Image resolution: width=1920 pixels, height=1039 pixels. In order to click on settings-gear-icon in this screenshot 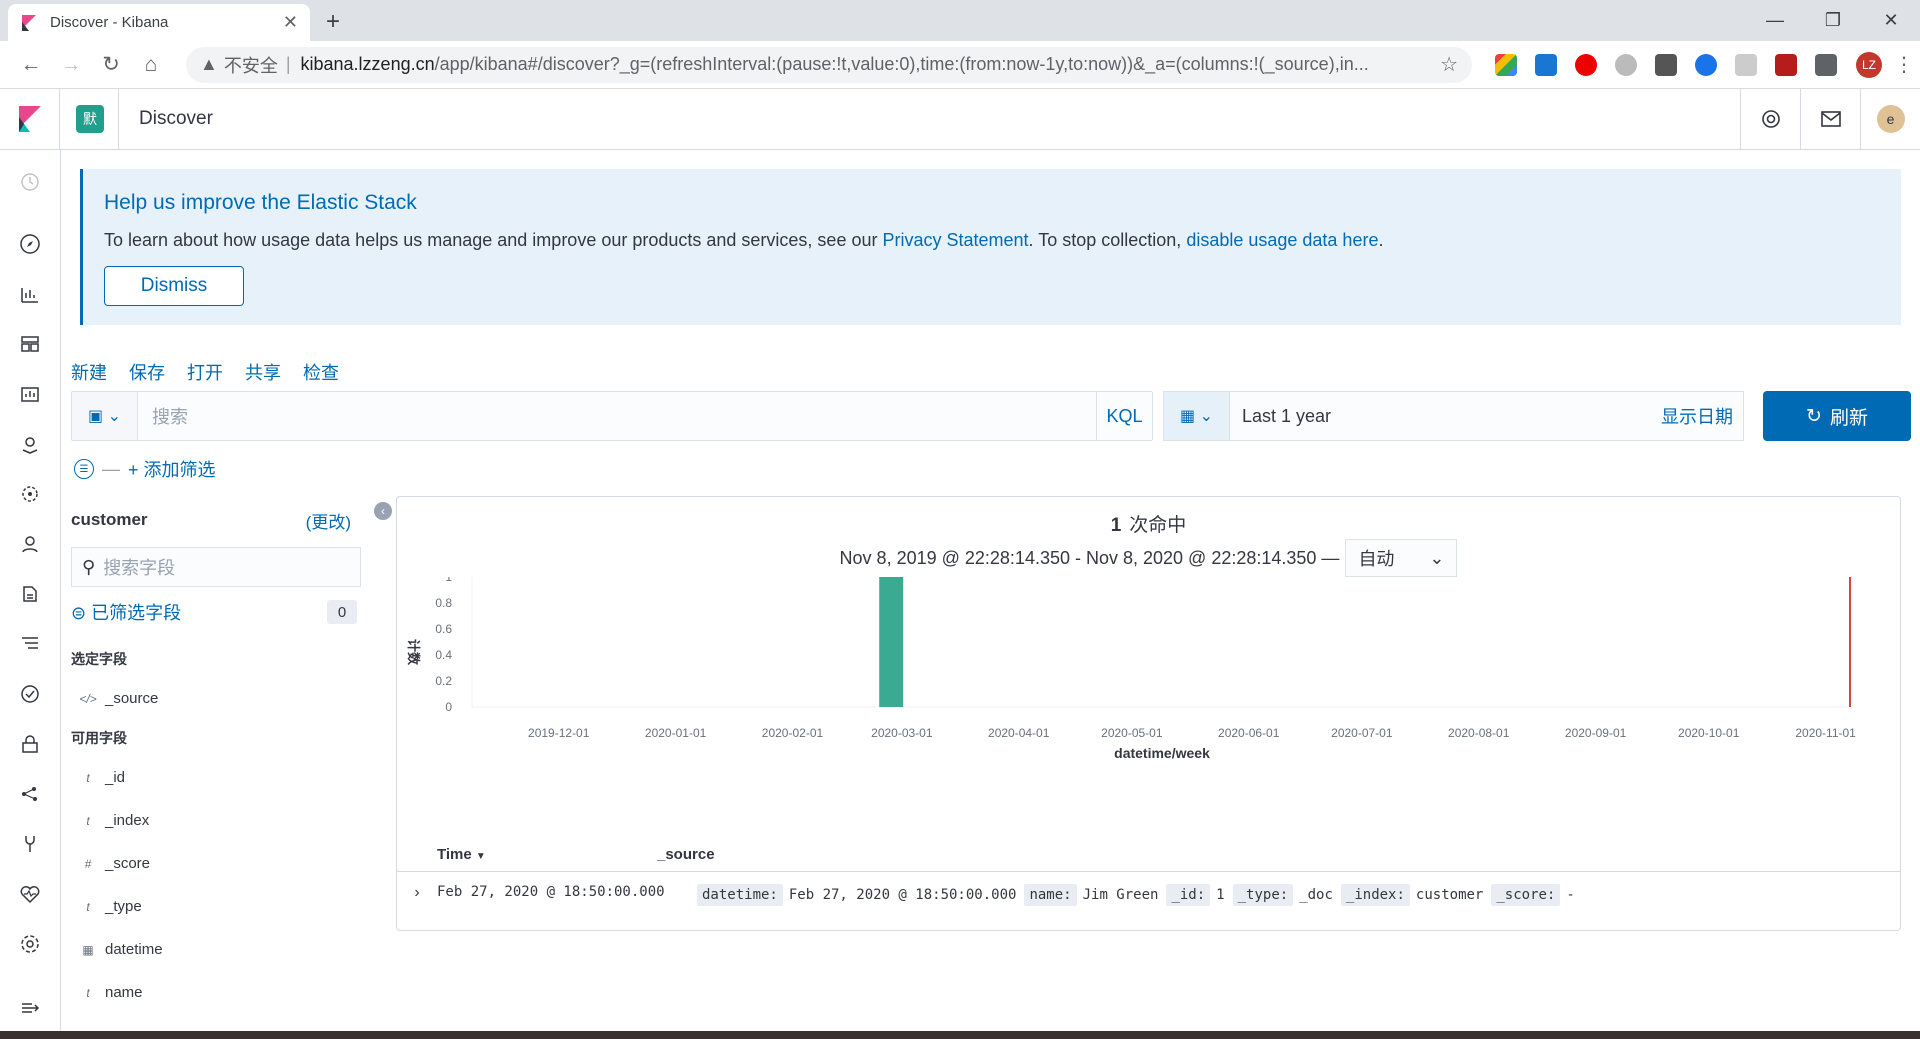, I will do `click(30, 944)`.